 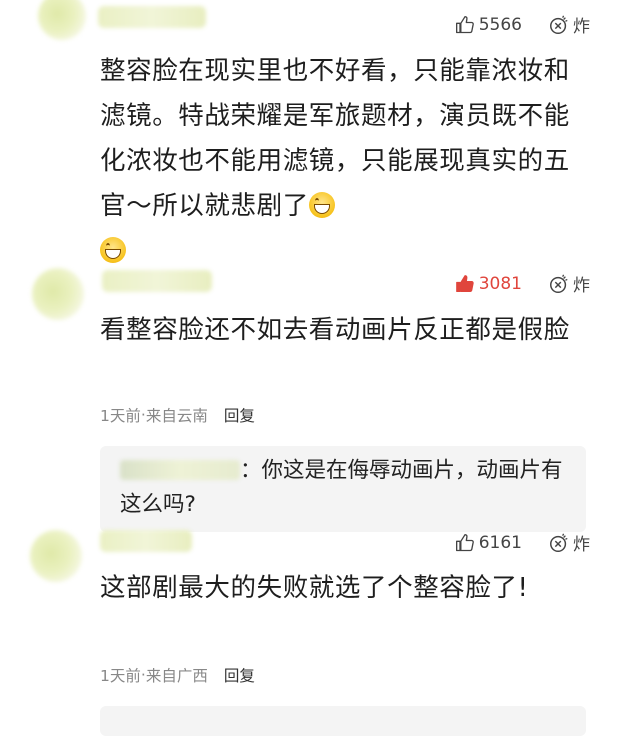 What do you see at coordinates (500, 542) in the screenshot?
I see `like-count: 6161` at bounding box center [500, 542].